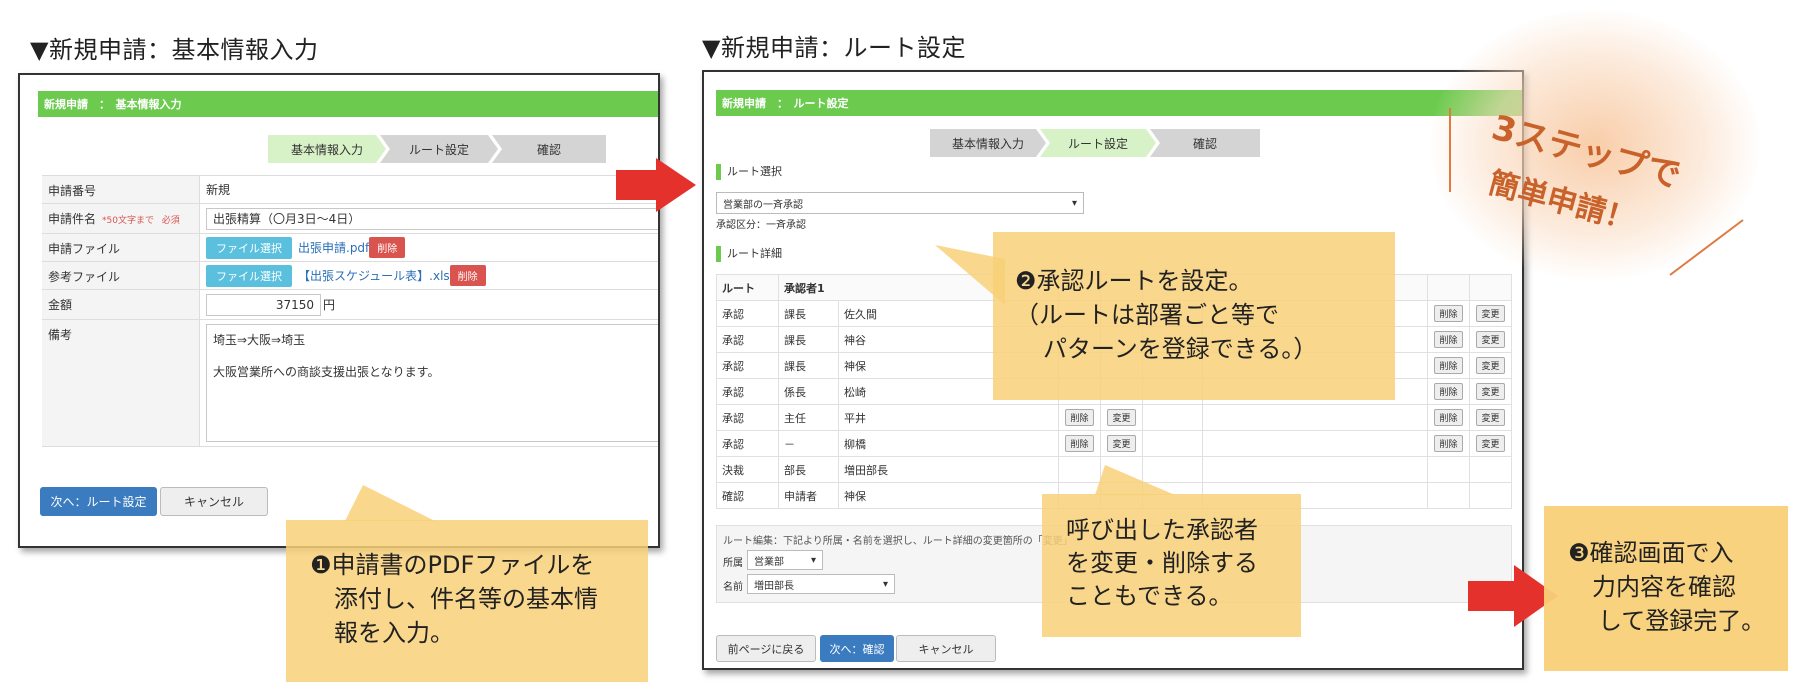 The width and height of the screenshot is (1798, 696). What do you see at coordinates (249, 247) in the screenshot?
I see `file-select-button: ファイル選択` at bounding box center [249, 247].